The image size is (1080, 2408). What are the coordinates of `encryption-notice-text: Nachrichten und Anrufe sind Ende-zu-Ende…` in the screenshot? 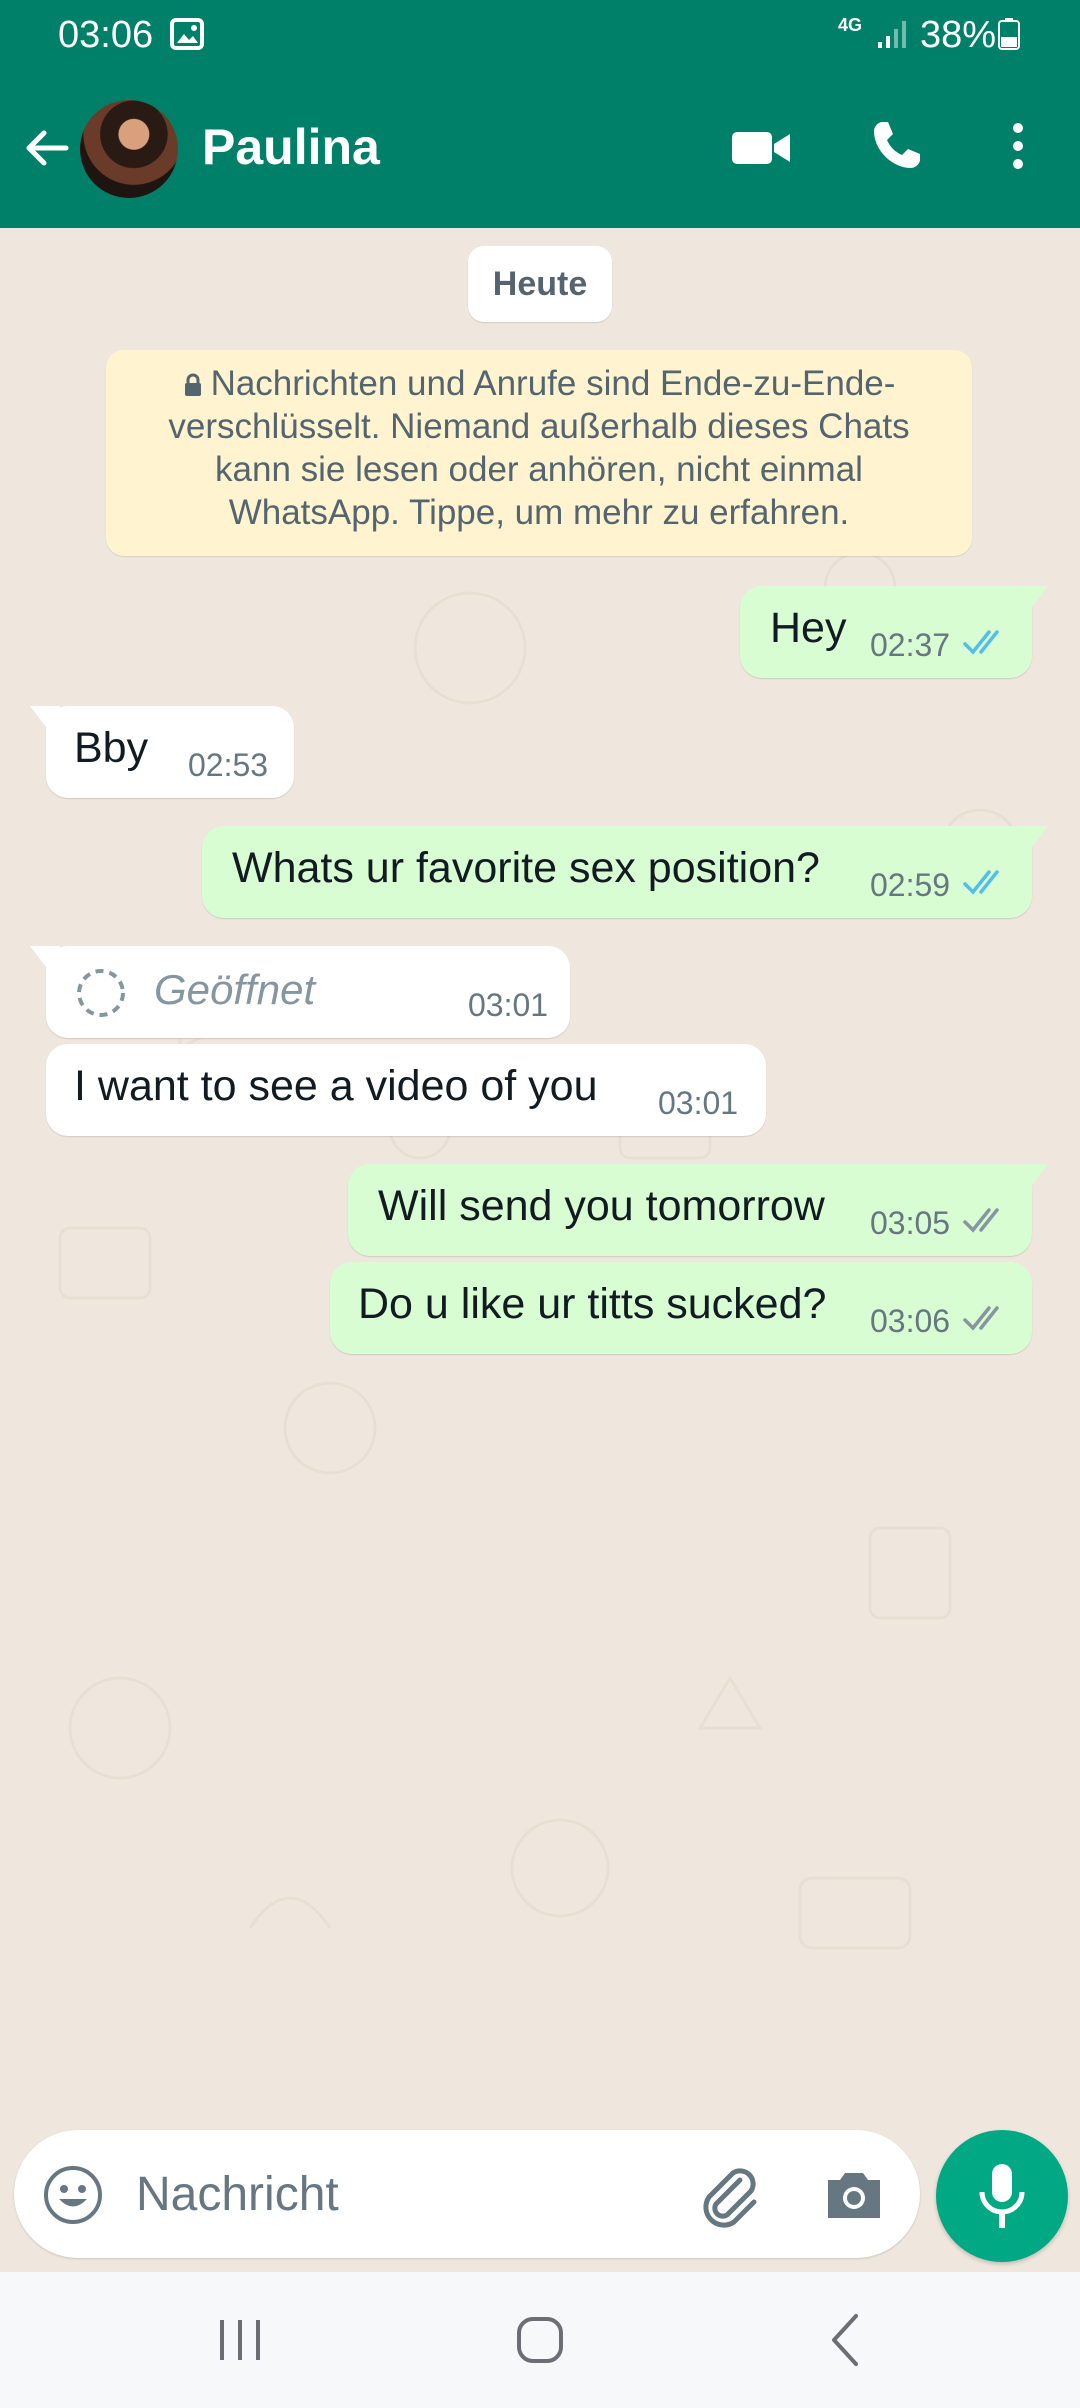 It's located at (539, 448).